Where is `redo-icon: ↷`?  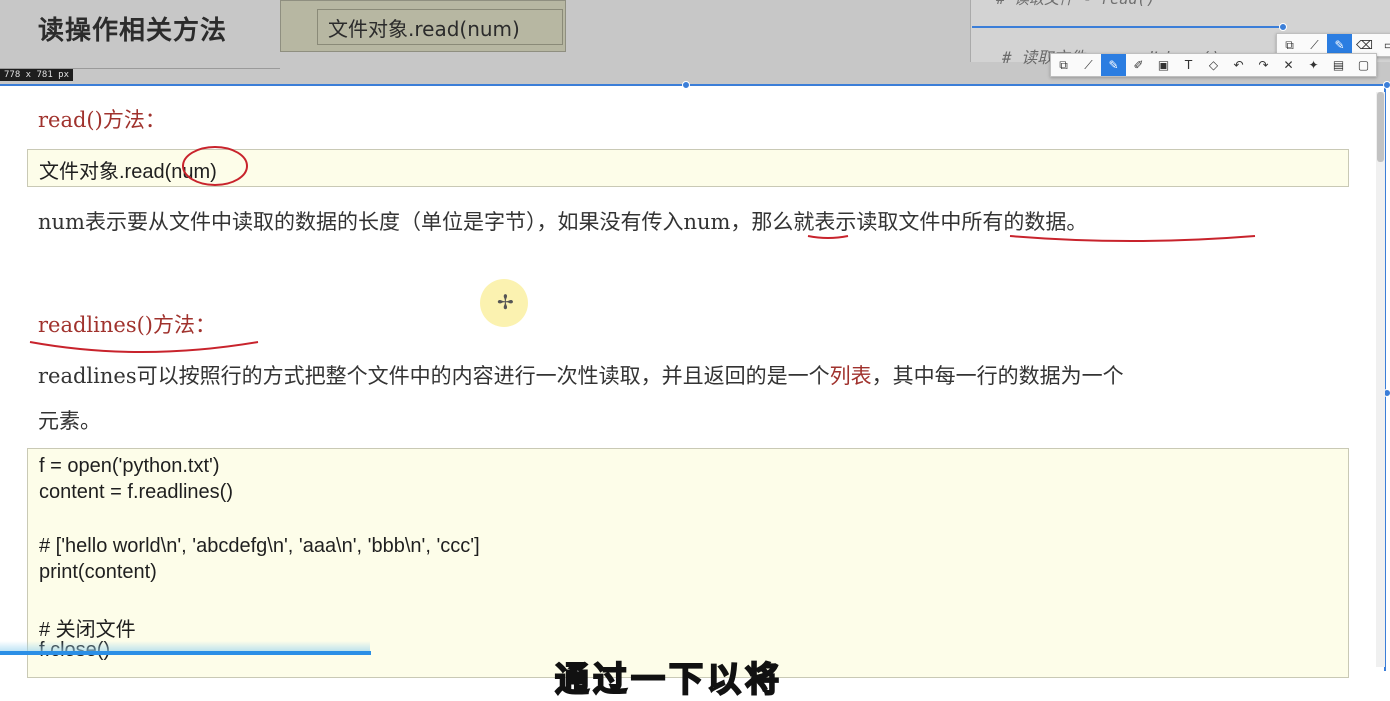 redo-icon: ↷ is located at coordinates (1263, 65).